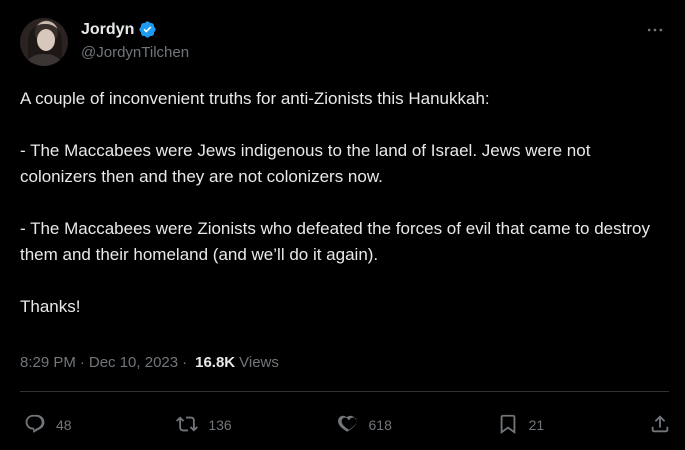  What do you see at coordinates (380, 425) in the screenshot?
I see `like-count: 618` at bounding box center [380, 425].